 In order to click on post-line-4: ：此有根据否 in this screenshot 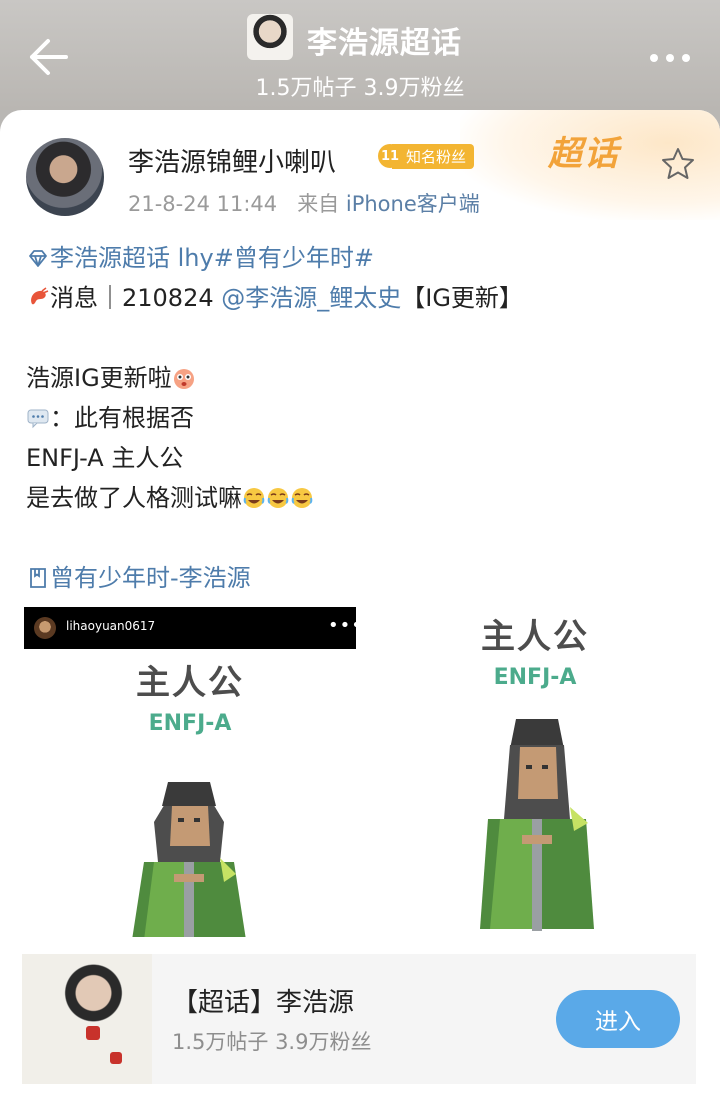, I will do `click(122, 418)`.